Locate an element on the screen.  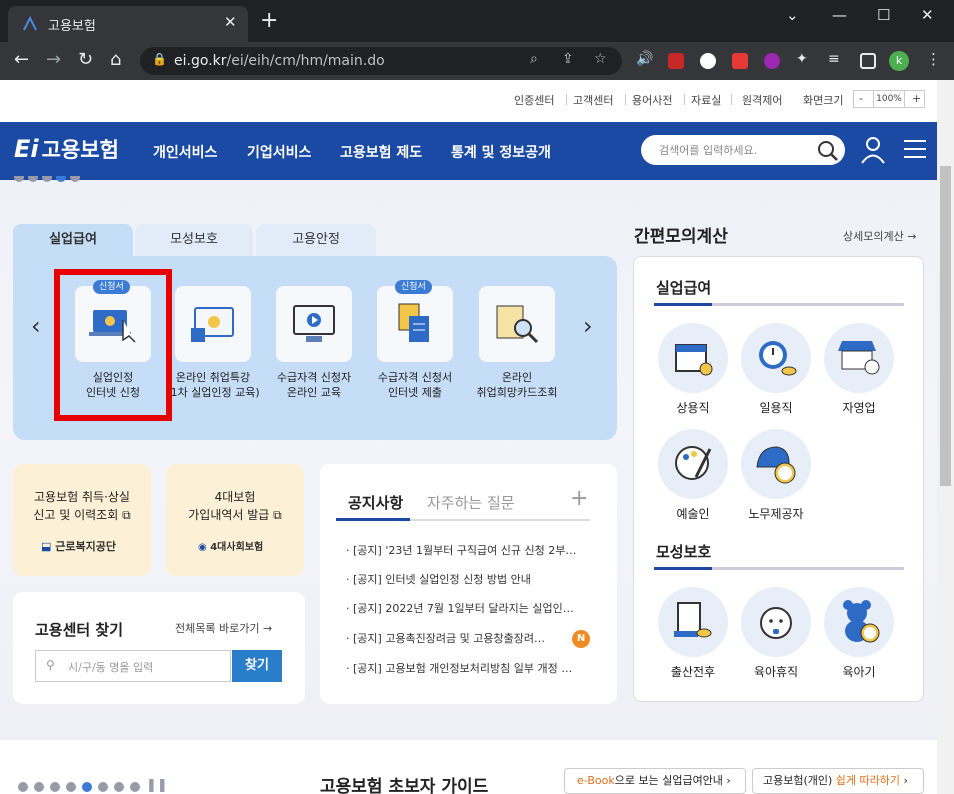
prev-arrow-icon: ‹ is located at coordinates (36, 326).